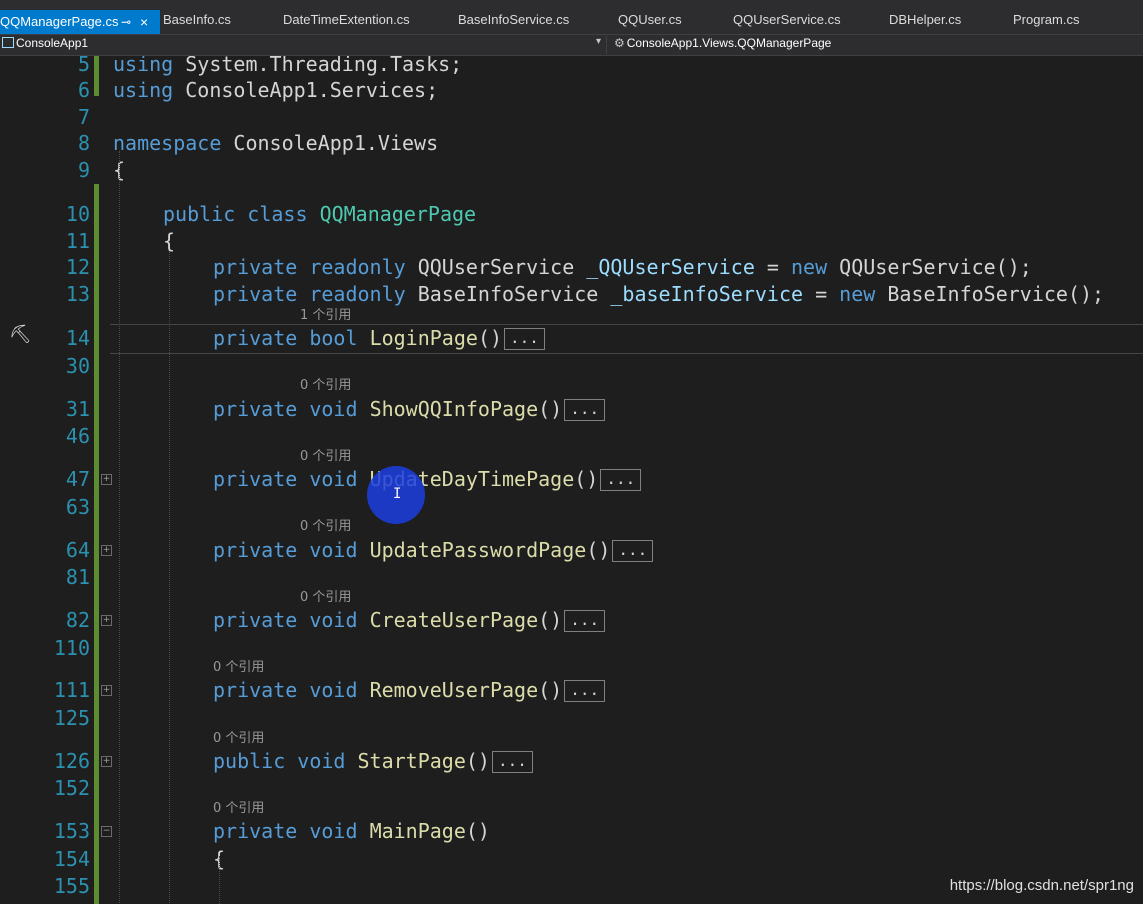  I want to click on code-line: 6 using ConsoleApp1.Services;, so click(571, 90).